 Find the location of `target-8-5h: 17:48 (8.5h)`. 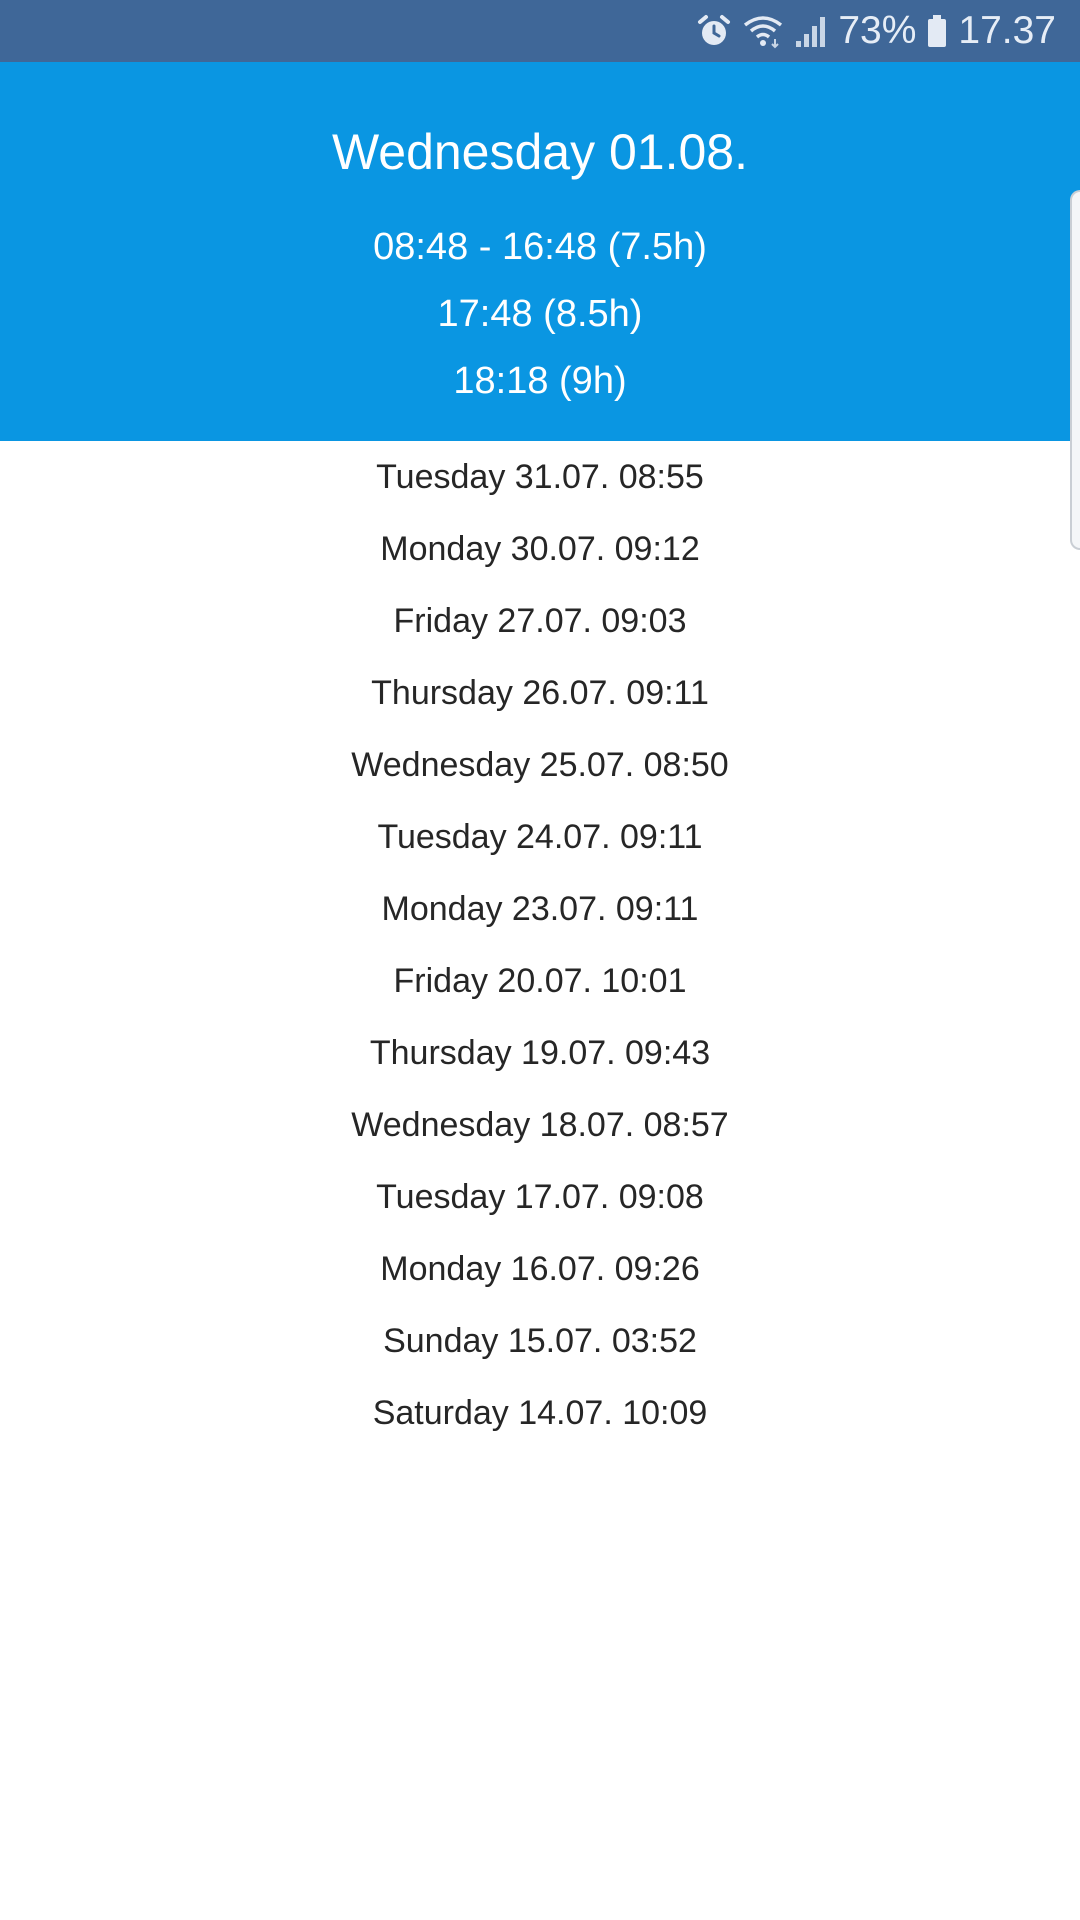

target-8-5h: 17:48 (8.5h) is located at coordinates (540, 314).